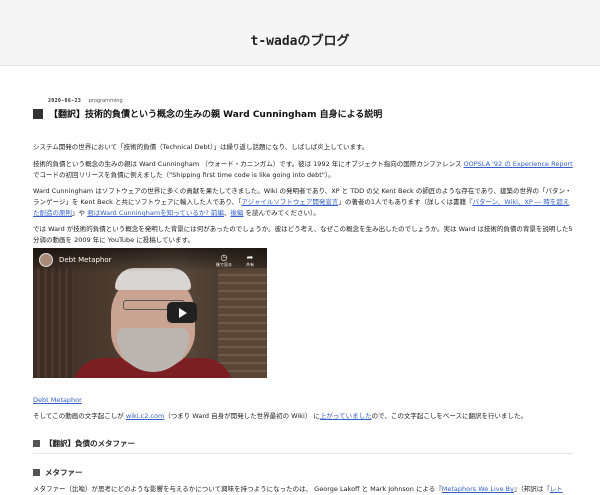 The height and width of the screenshot is (495, 600). What do you see at coordinates (532, 489) in the screenshot?
I see `paragraph-metaphor-text-2: 』（邦訳は『` at bounding box center [532, 489].